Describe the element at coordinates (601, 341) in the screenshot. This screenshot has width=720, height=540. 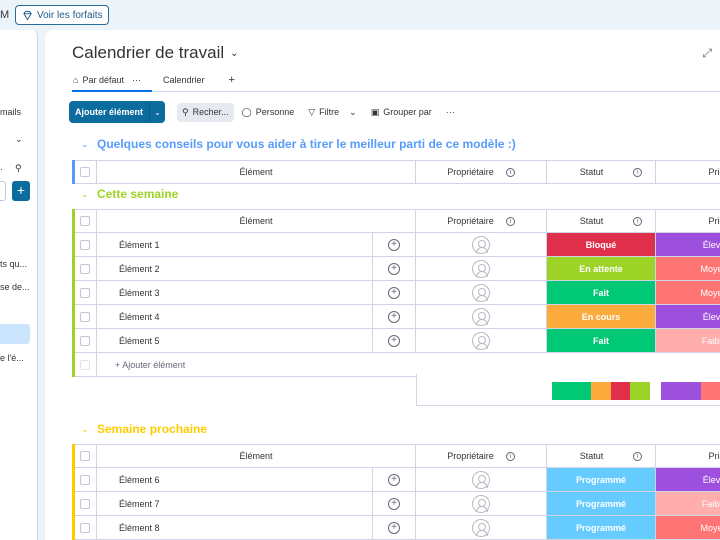
I see `status-cell: Fait` at that location.